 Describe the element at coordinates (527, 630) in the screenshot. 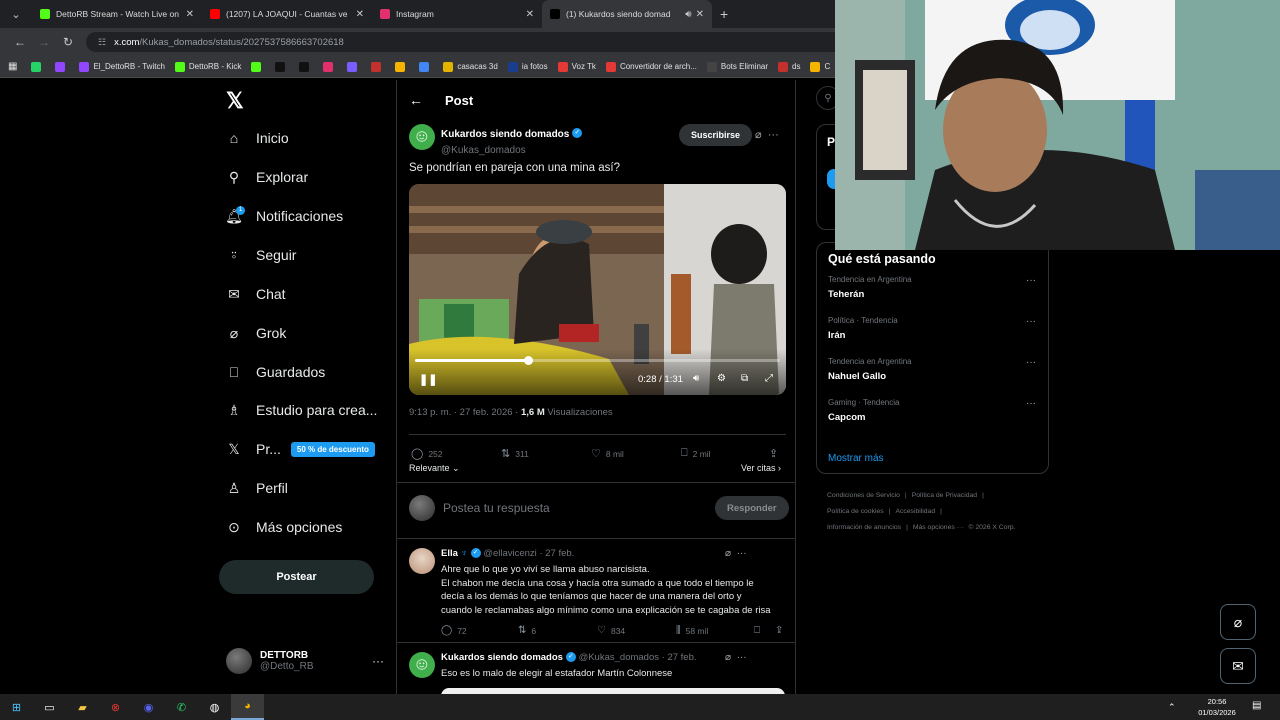

I see `repost-action: ⇅ 6` at that location.